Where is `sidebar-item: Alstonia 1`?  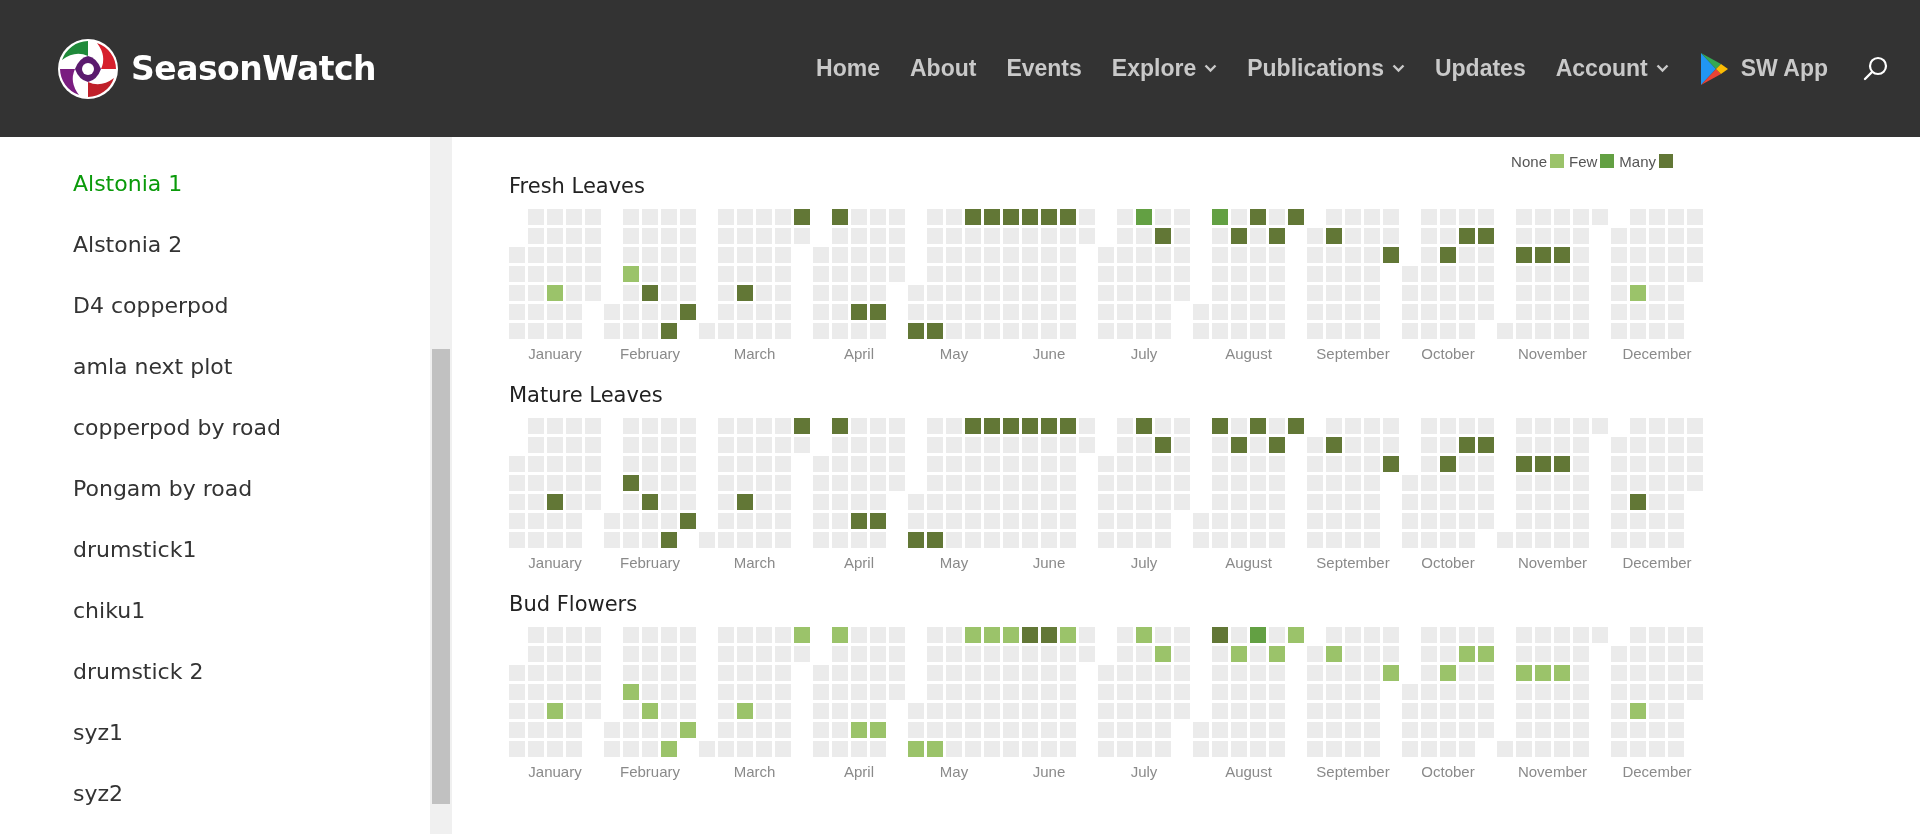 sidebar-item: Alstonia 1 is located at coordinates (251, 184).